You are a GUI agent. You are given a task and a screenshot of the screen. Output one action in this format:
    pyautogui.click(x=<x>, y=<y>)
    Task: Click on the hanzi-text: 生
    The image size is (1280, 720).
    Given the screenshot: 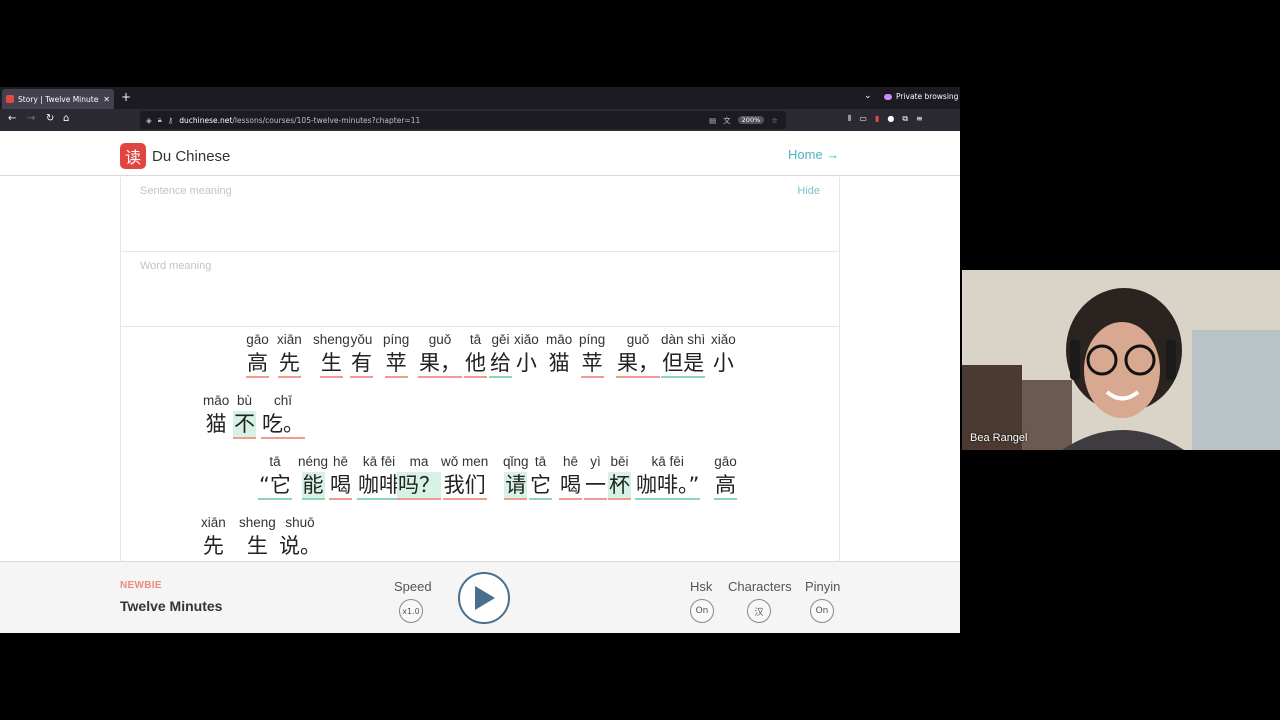 What is the action you would take?
    pyautogui.click(x=331, y=364)
    